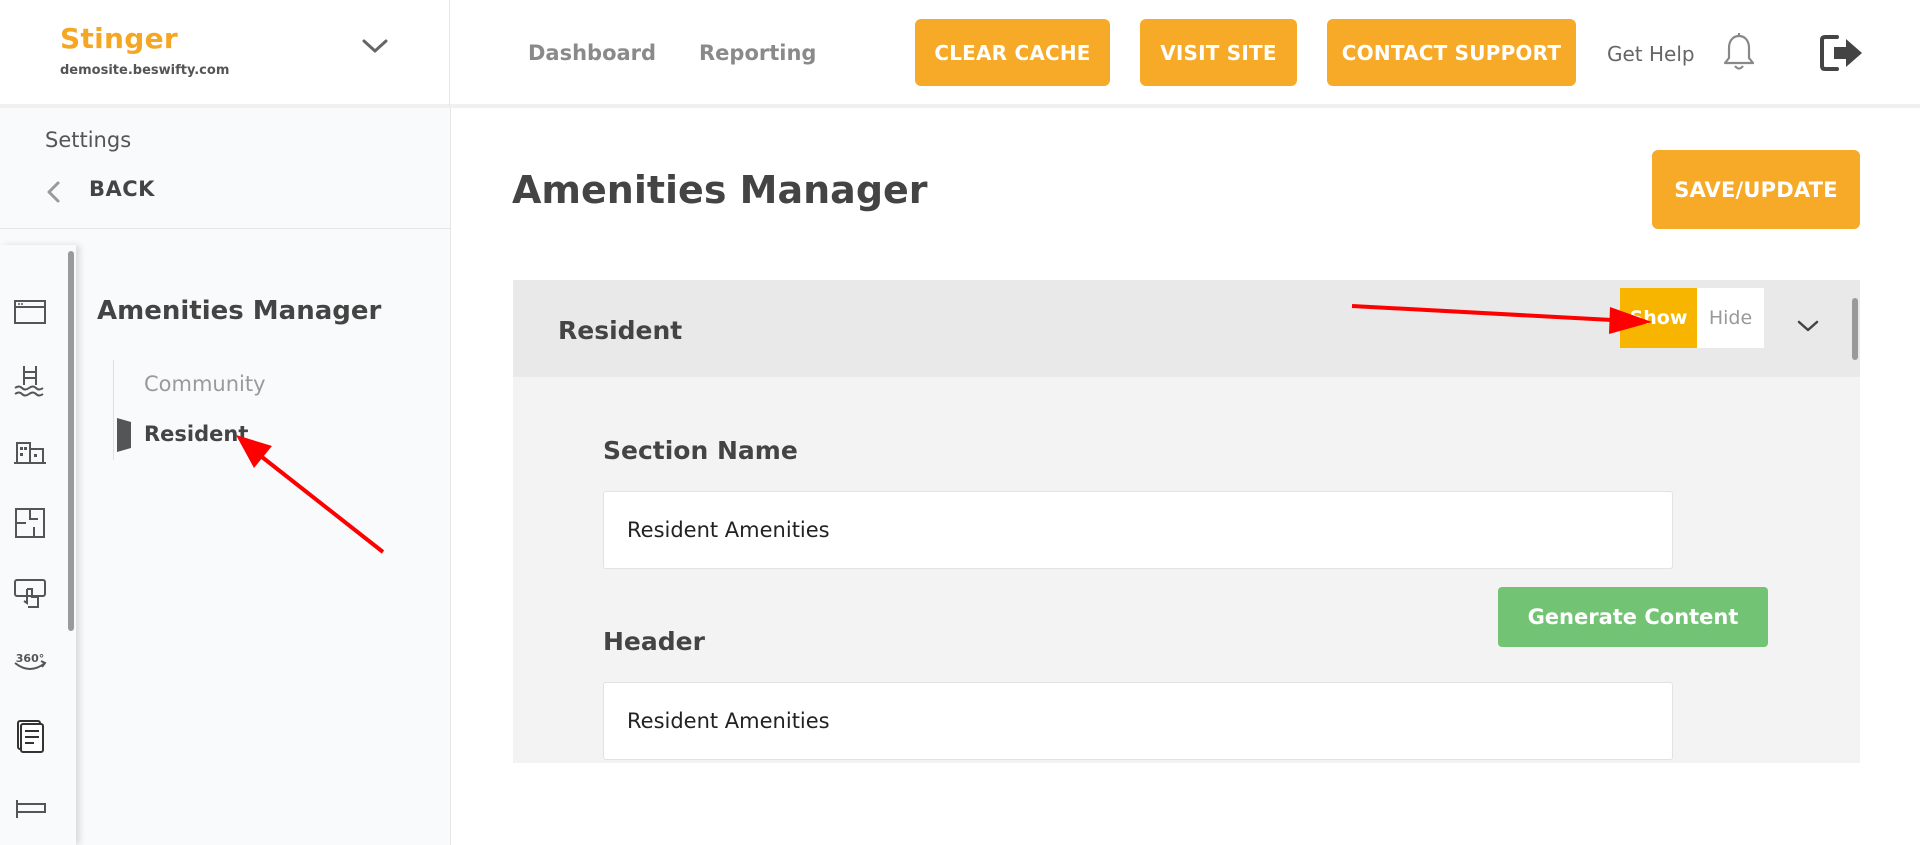  What do you see at coordinates (1855, 329) in the screenshot?
I see `panel-scrollbar` at bounding box center [1855, 329].